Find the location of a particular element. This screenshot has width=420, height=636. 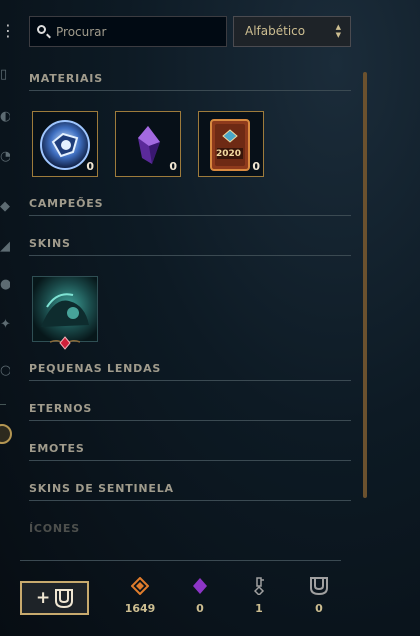

sort-dropdown: Alfabético ▲ ▼ is located at coordinates (292, 31).